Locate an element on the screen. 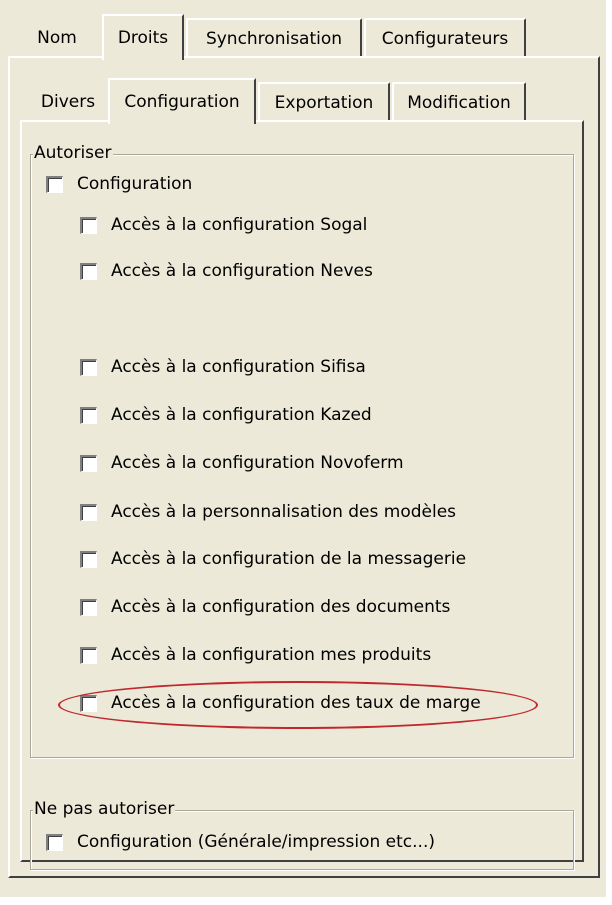 This screenshot has height=905, width=612. checkbox-kazed: Accès à la configuration Kazed is located at coordinates (226, 415).